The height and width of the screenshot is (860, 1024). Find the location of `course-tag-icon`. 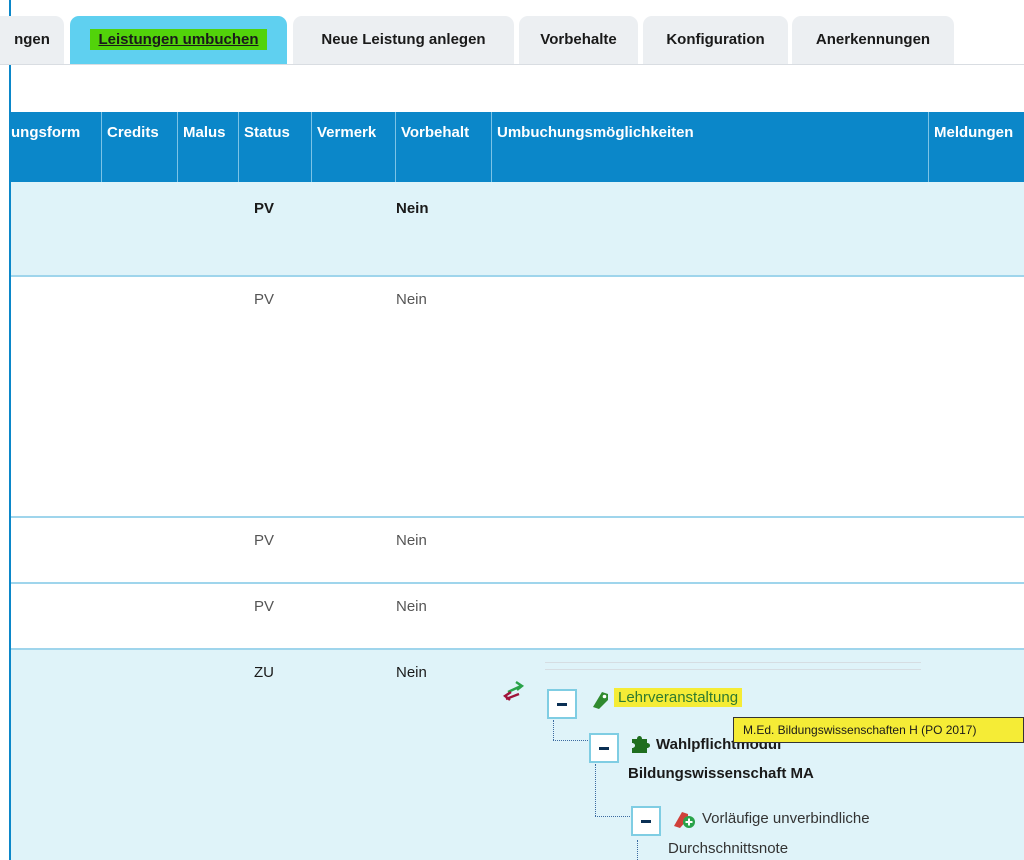

course-tag-icon is located at coordinates (600, 700).